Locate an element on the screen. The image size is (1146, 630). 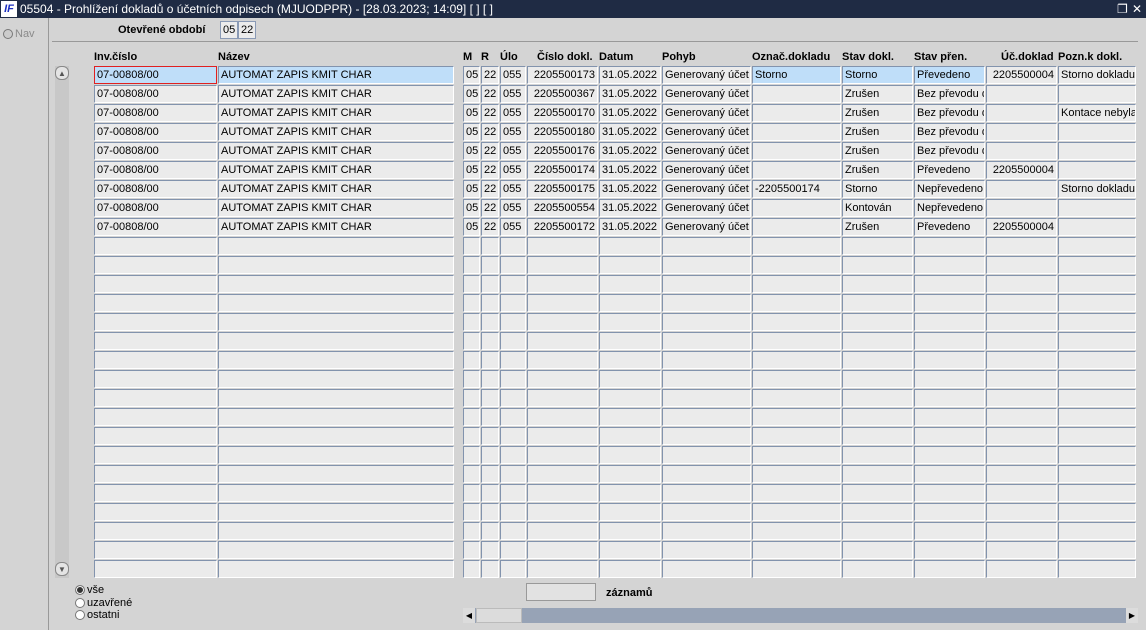
cell-uc-doklad: 2205500004 is located at coordinates (1021, 227).